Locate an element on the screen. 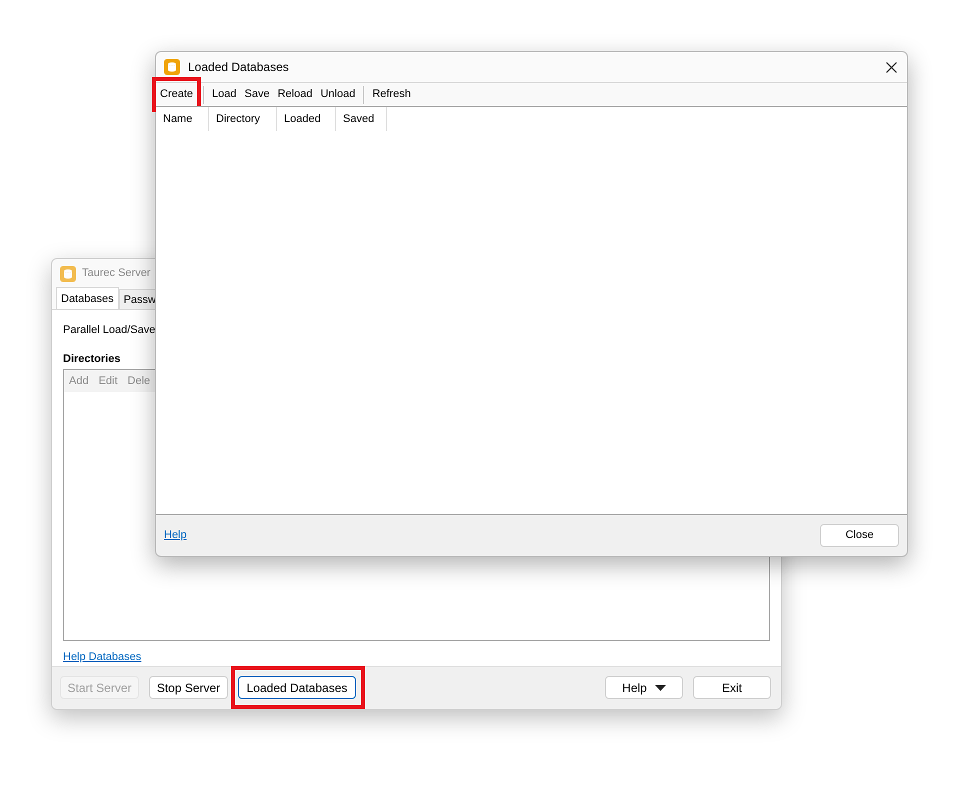  dropdown-button: Help is located at coordinates (644, 688).